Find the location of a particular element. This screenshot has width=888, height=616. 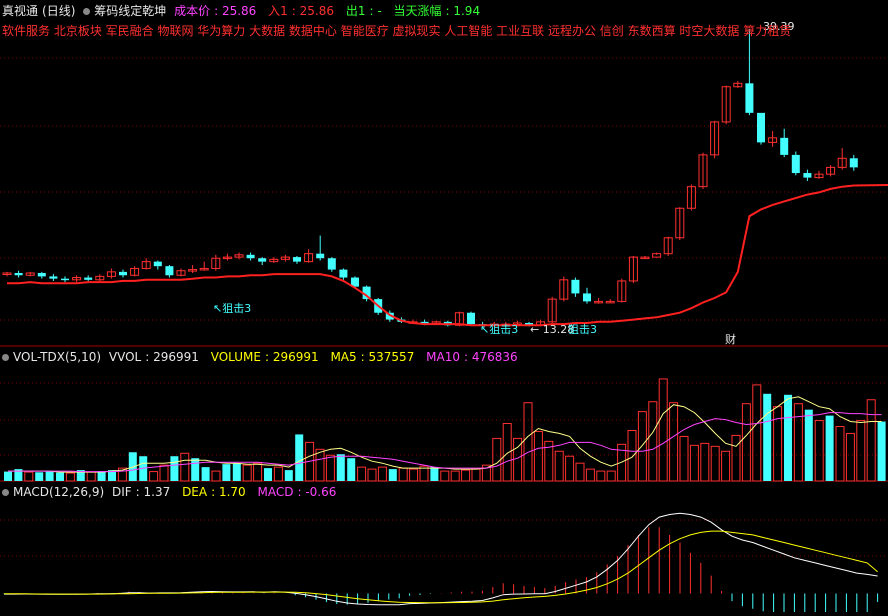

dif-label: DIF is located at coordinates (121, 492).